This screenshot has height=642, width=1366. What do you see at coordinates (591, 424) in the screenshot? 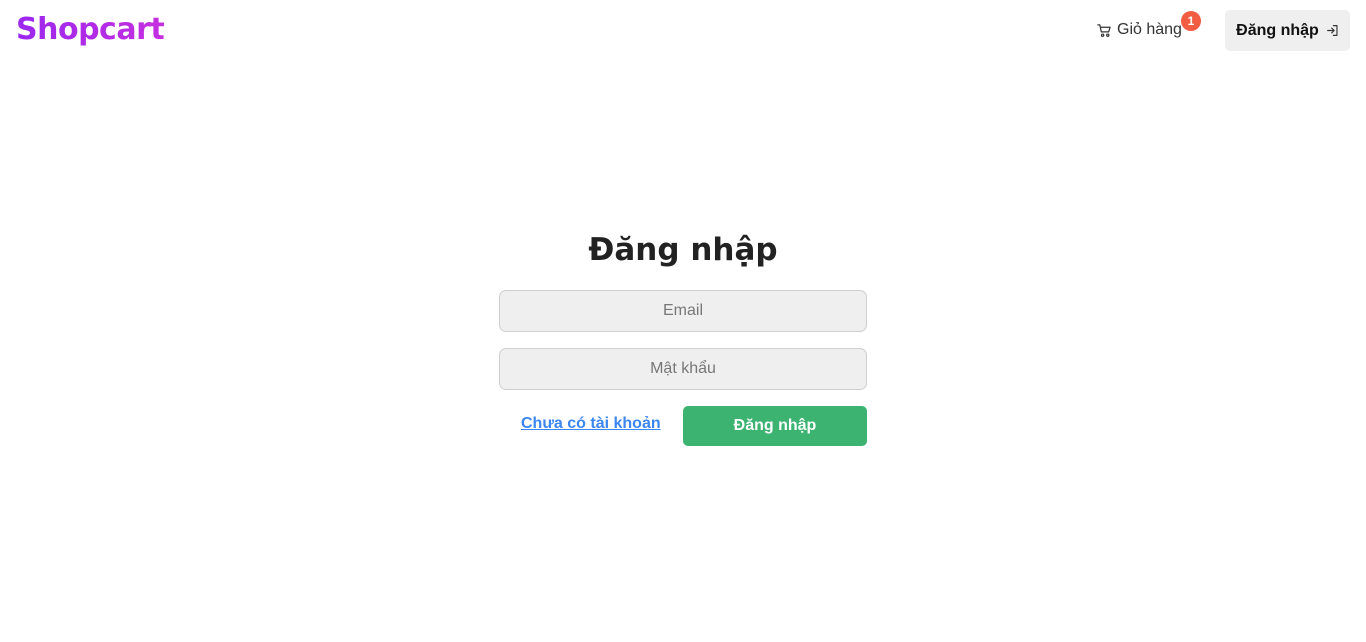
I see `register-link: Chưa có tài khoản` at bounding box center [591, 424].